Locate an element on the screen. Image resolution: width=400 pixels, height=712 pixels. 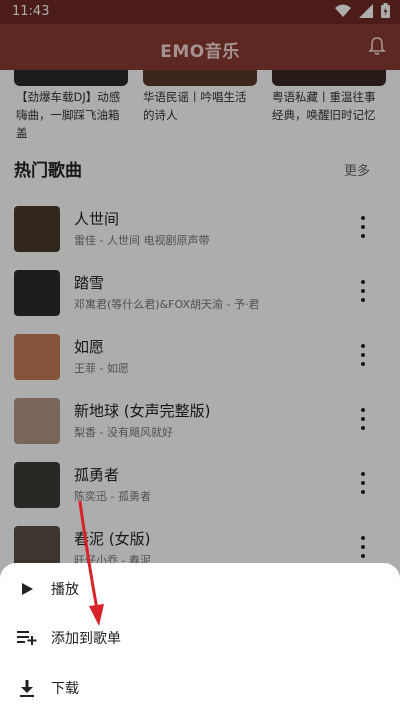
sheet-item-add-to-playlist: 添加到歌单 is located at coordinates (200, 638).